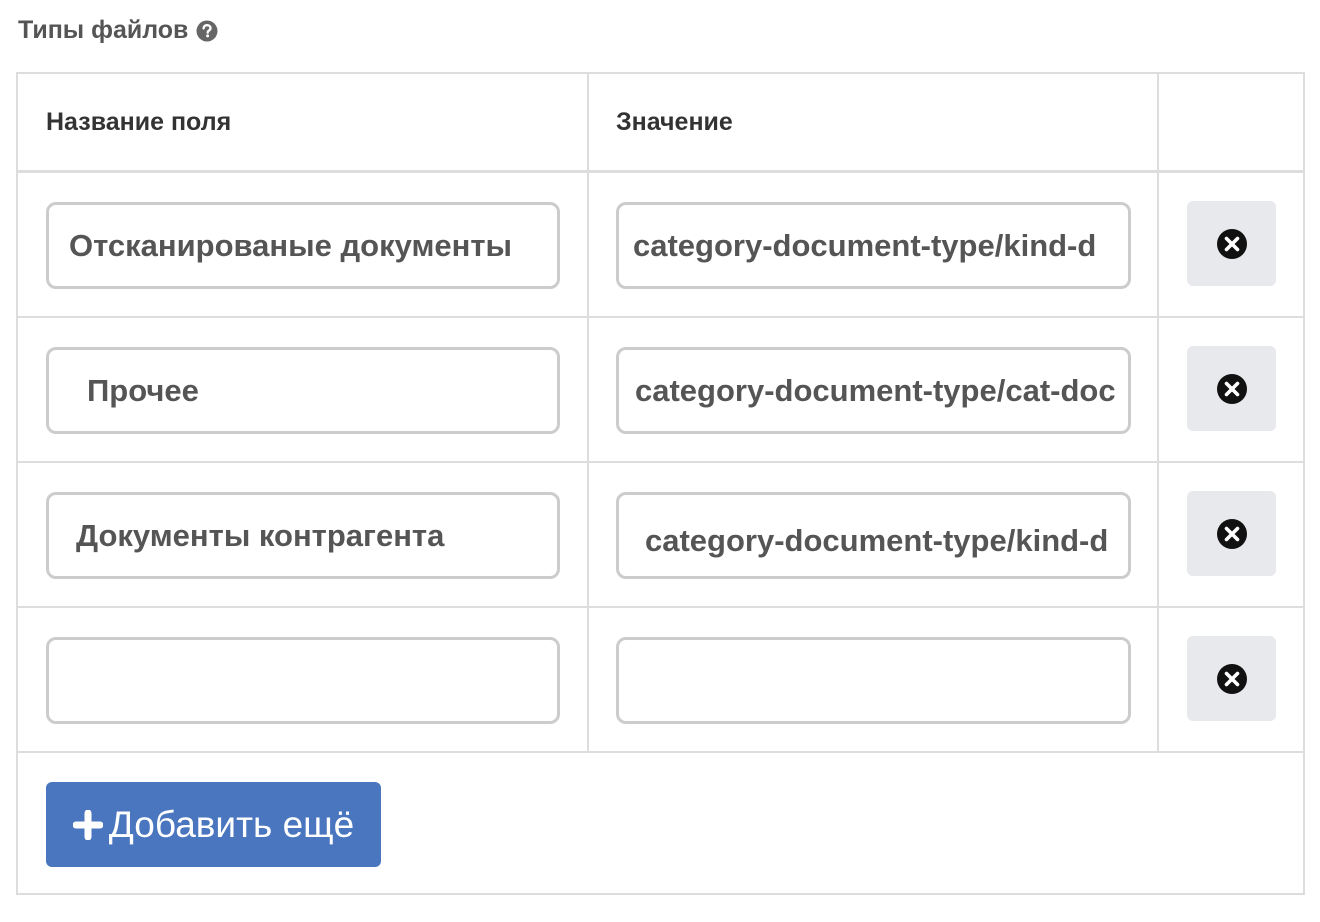  I want to click on field-name-input: Отсканированые документы, so click(303, 245).